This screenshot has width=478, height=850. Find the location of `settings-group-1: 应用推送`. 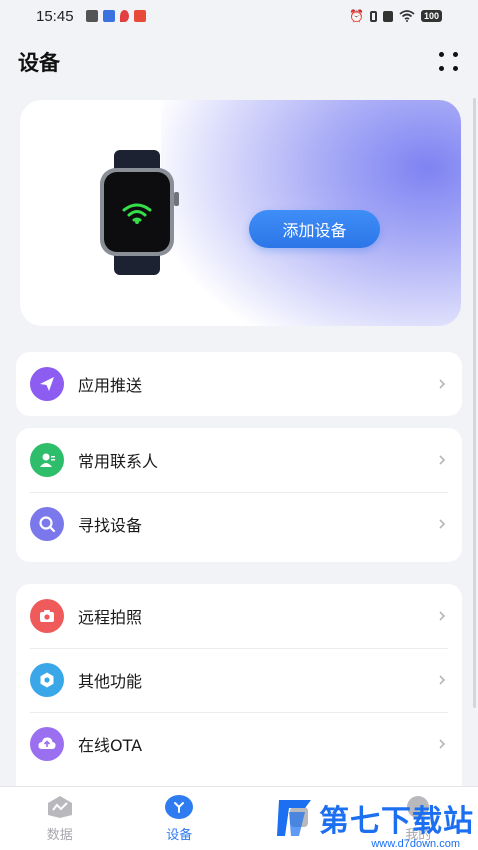

settings-group-1: 应用推送 is located at coordinates (239, 384).